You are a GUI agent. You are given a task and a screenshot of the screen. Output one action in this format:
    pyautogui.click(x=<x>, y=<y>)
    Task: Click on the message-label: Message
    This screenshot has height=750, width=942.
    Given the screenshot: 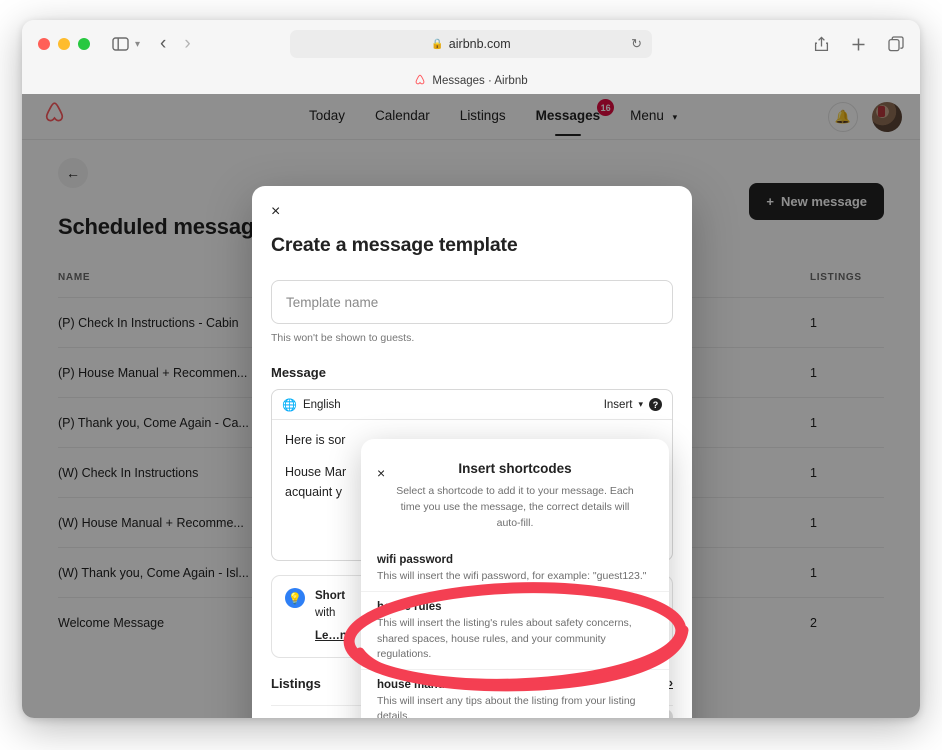 What is the action you would take?
    pyautogui.click(x=298, y=372)
    